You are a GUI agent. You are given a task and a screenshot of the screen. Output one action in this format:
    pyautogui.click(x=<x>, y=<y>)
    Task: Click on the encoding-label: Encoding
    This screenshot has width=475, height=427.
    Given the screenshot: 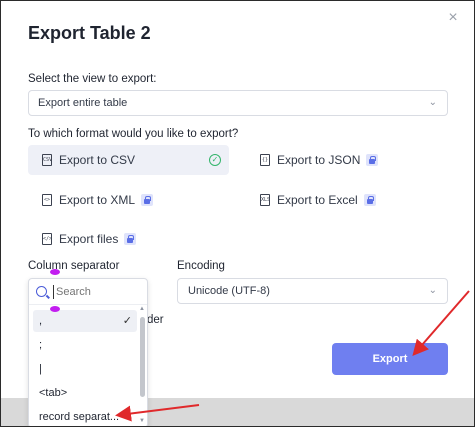 What is the action you would take?
    pyautogui.click(x=201, y=266)
    